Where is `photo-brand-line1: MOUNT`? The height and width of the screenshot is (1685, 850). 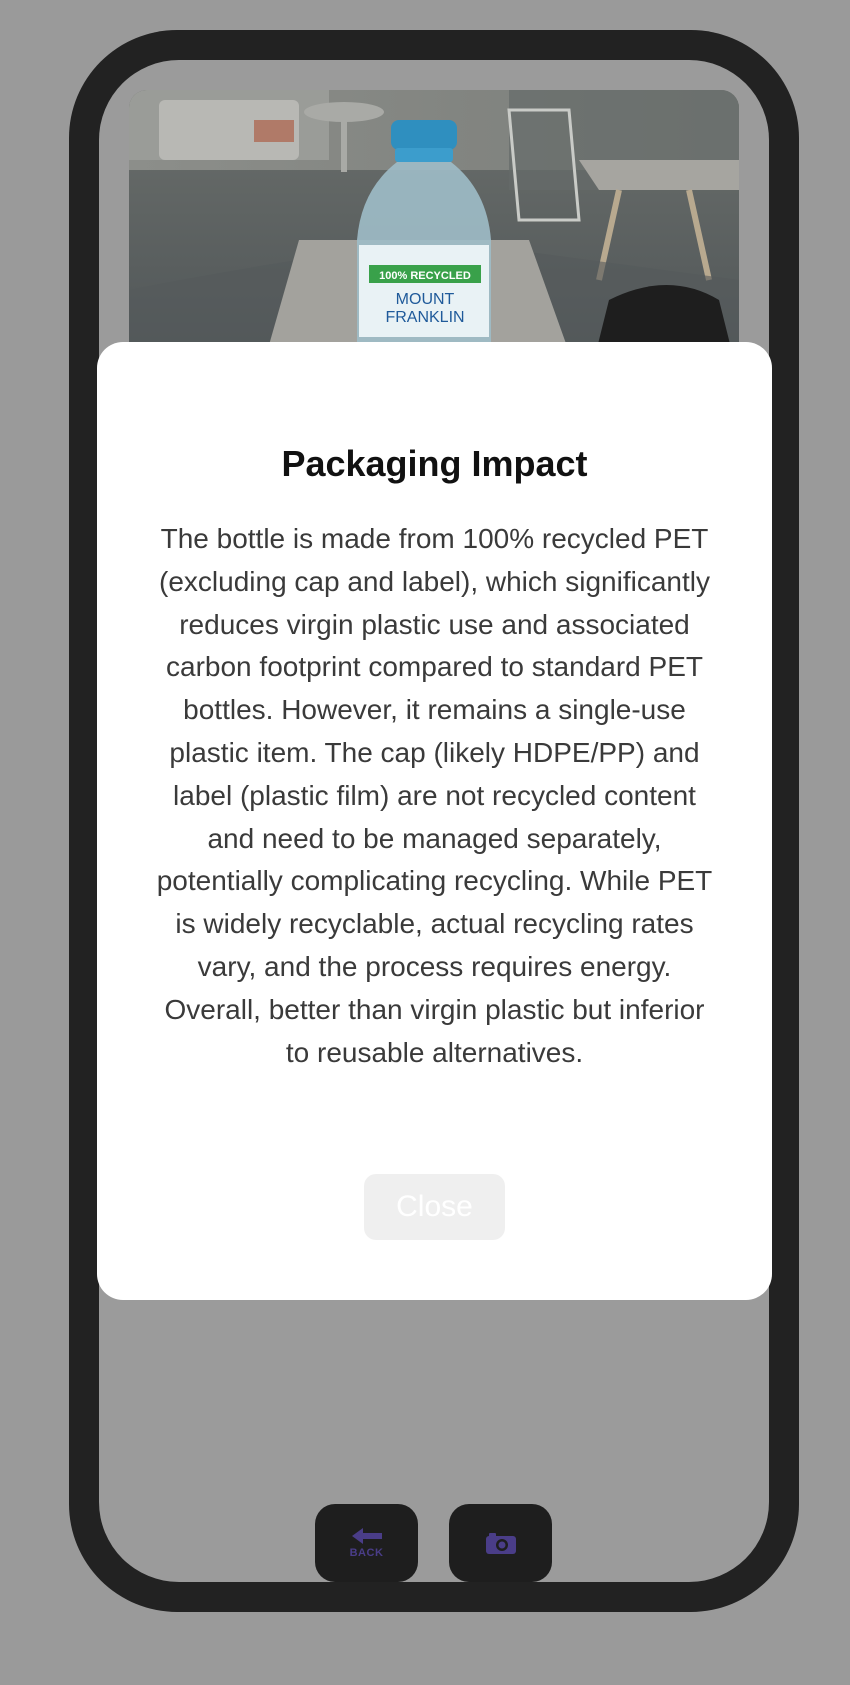 photo-brand-line1: MOUNT is located at coordinates (425, 299).